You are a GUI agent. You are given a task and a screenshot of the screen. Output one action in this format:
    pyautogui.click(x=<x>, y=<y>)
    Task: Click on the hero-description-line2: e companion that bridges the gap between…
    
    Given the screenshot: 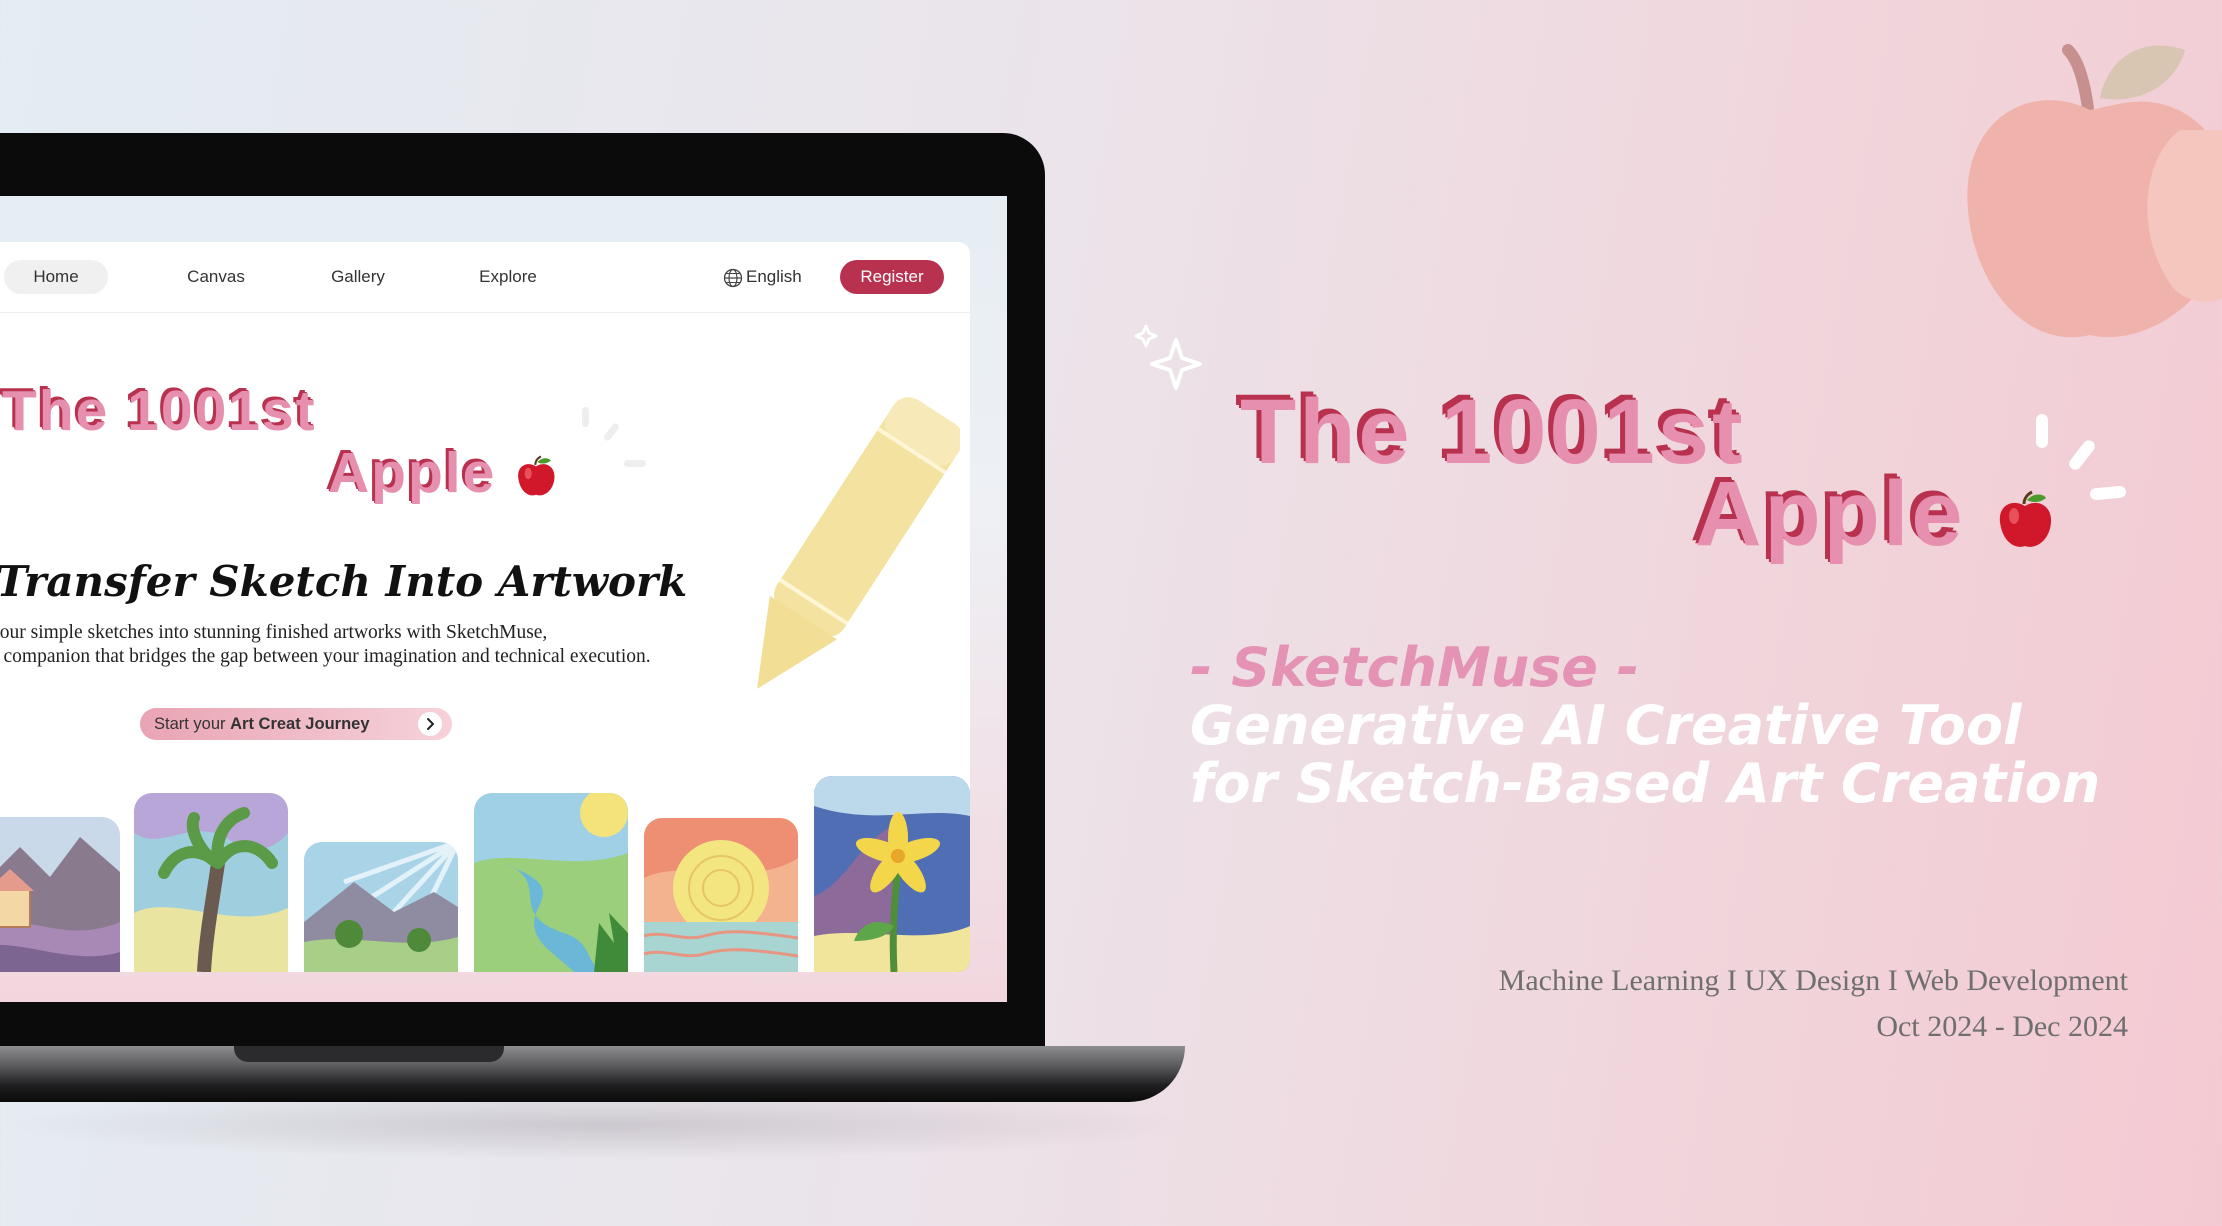 What is the action you would take?
    pyautogui.click(x=325, y=656)
    